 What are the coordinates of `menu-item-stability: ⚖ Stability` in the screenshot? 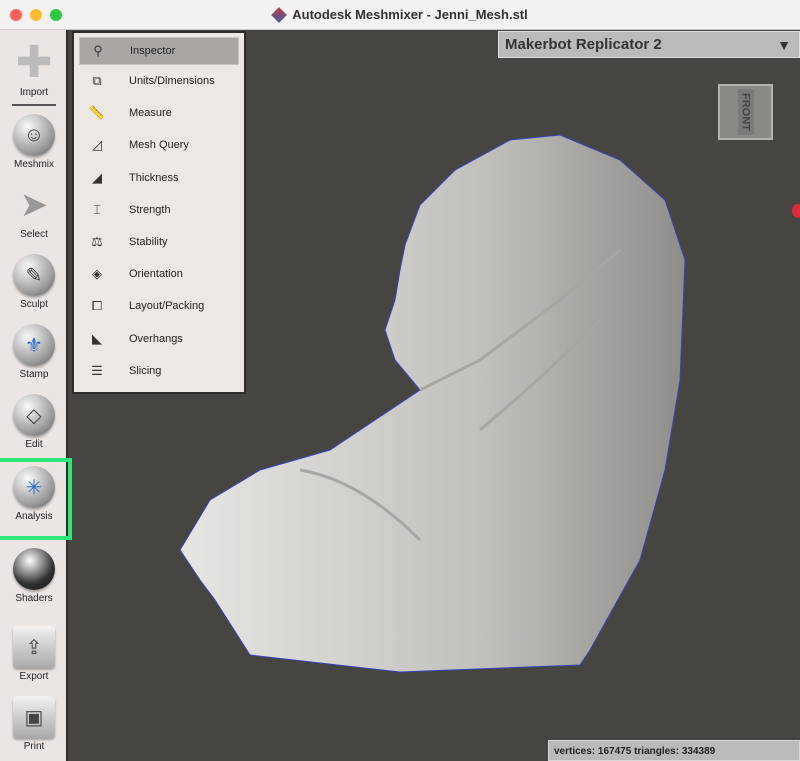 It's located at (159, 242).